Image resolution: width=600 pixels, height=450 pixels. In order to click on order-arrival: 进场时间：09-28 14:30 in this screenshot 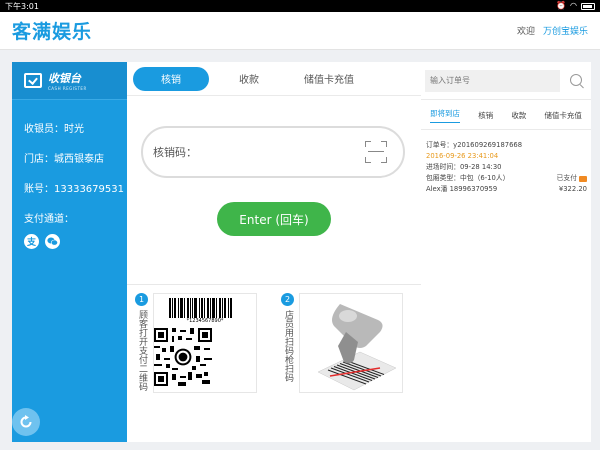, I will do `click(464, 167)`.